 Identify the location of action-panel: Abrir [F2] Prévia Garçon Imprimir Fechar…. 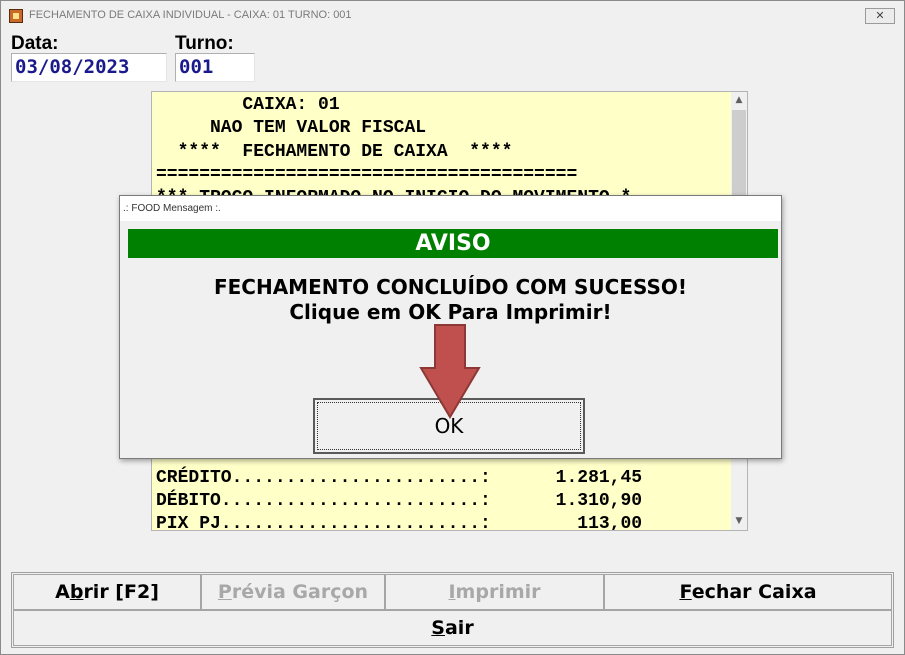
(452, 610).